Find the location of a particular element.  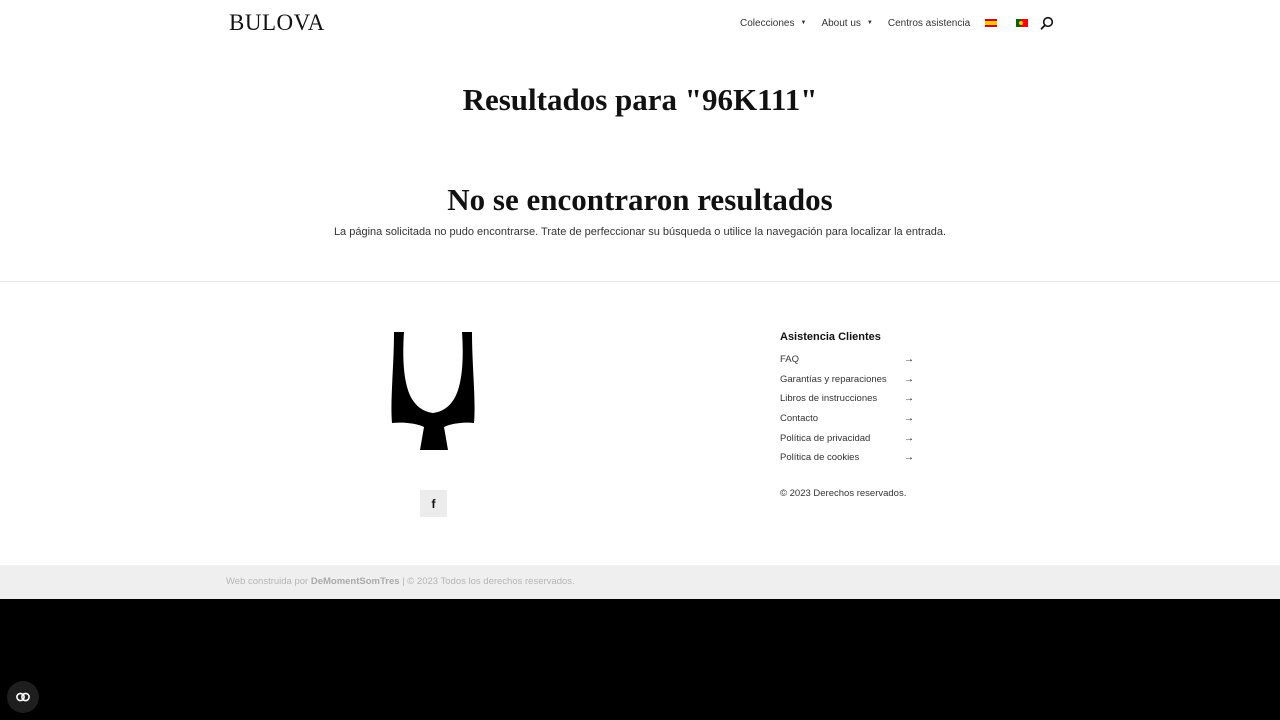

footer-link-cookies: Política de cookies → is located at coordinates (847, 458).